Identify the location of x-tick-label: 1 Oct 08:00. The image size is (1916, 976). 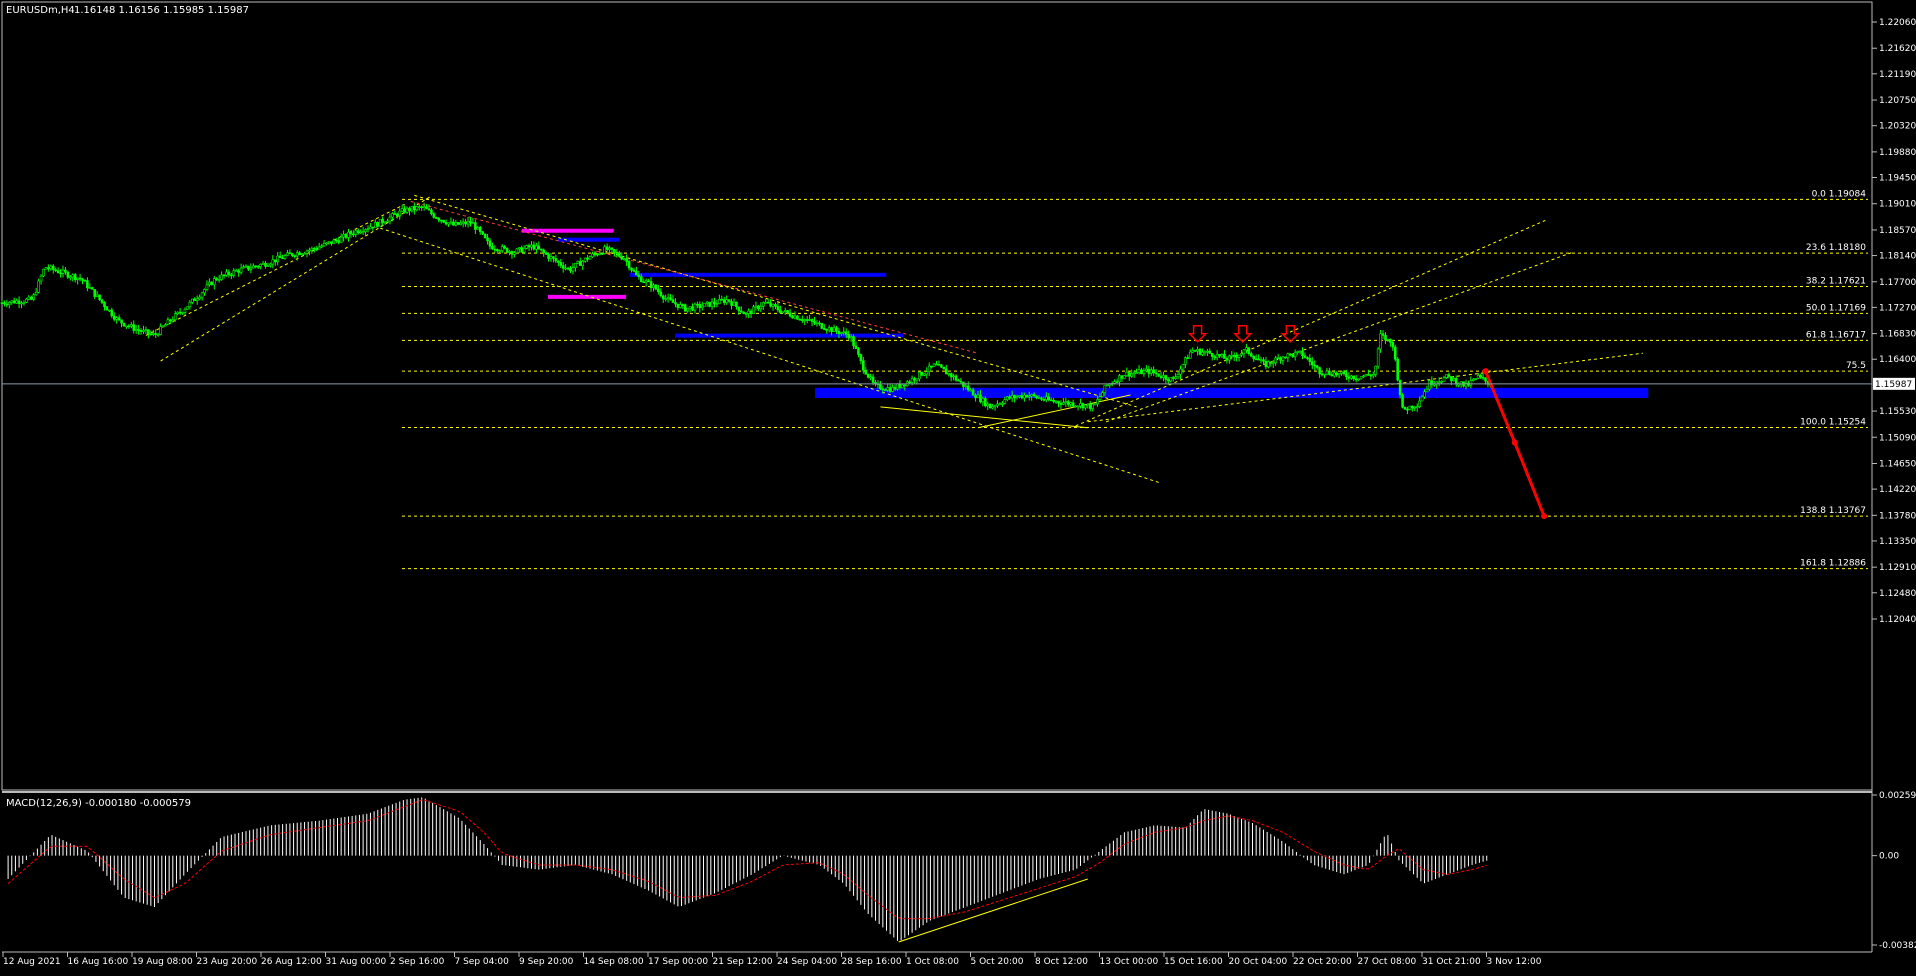
(932, 962).